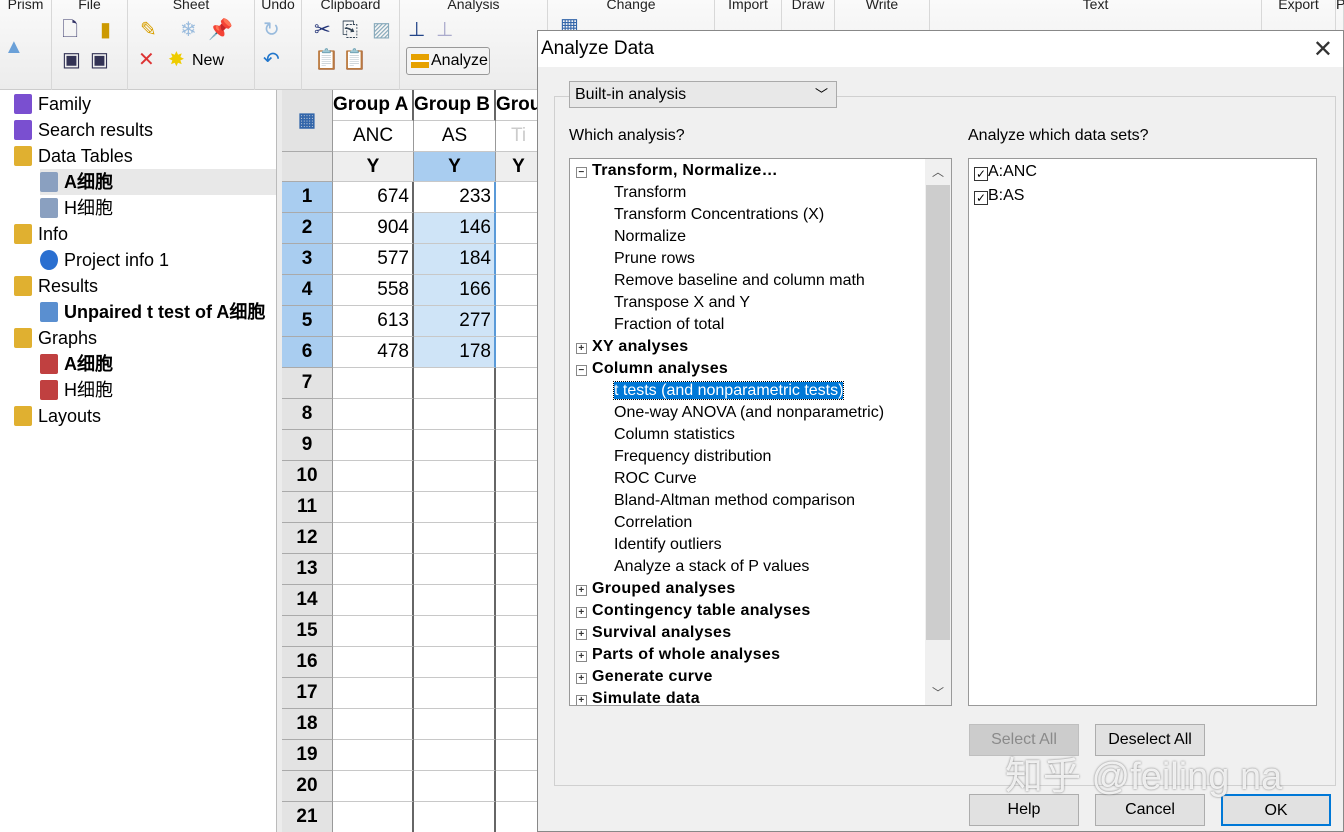 The image size is (1344, 832). I want to click on analysis-item: Prune rows, so click(654, 259).